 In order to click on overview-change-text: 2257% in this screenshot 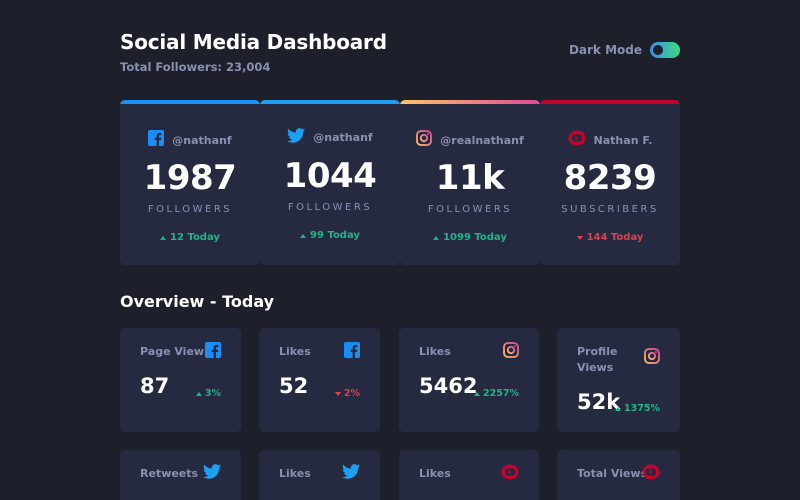, I will do `click(501, 393)`.